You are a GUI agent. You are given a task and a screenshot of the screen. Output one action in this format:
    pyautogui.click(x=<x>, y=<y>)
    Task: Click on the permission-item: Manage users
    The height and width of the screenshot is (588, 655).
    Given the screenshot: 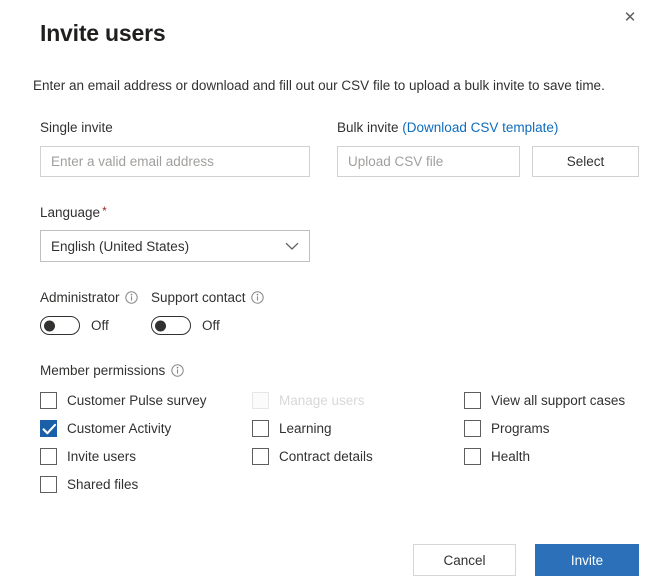 What is the action you would take?
    pyautogui.click(x=312, y=400)
    